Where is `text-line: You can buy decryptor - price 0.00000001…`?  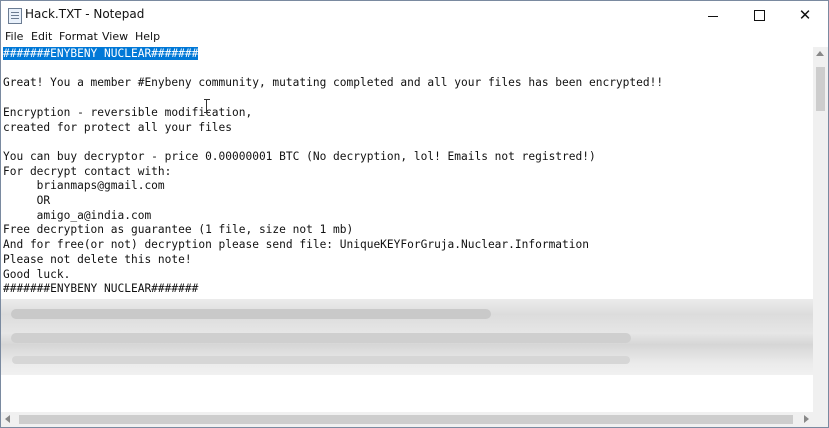
text-line: You can buy decryptor - price 0.00000001… is located at coordinates (299, 156).